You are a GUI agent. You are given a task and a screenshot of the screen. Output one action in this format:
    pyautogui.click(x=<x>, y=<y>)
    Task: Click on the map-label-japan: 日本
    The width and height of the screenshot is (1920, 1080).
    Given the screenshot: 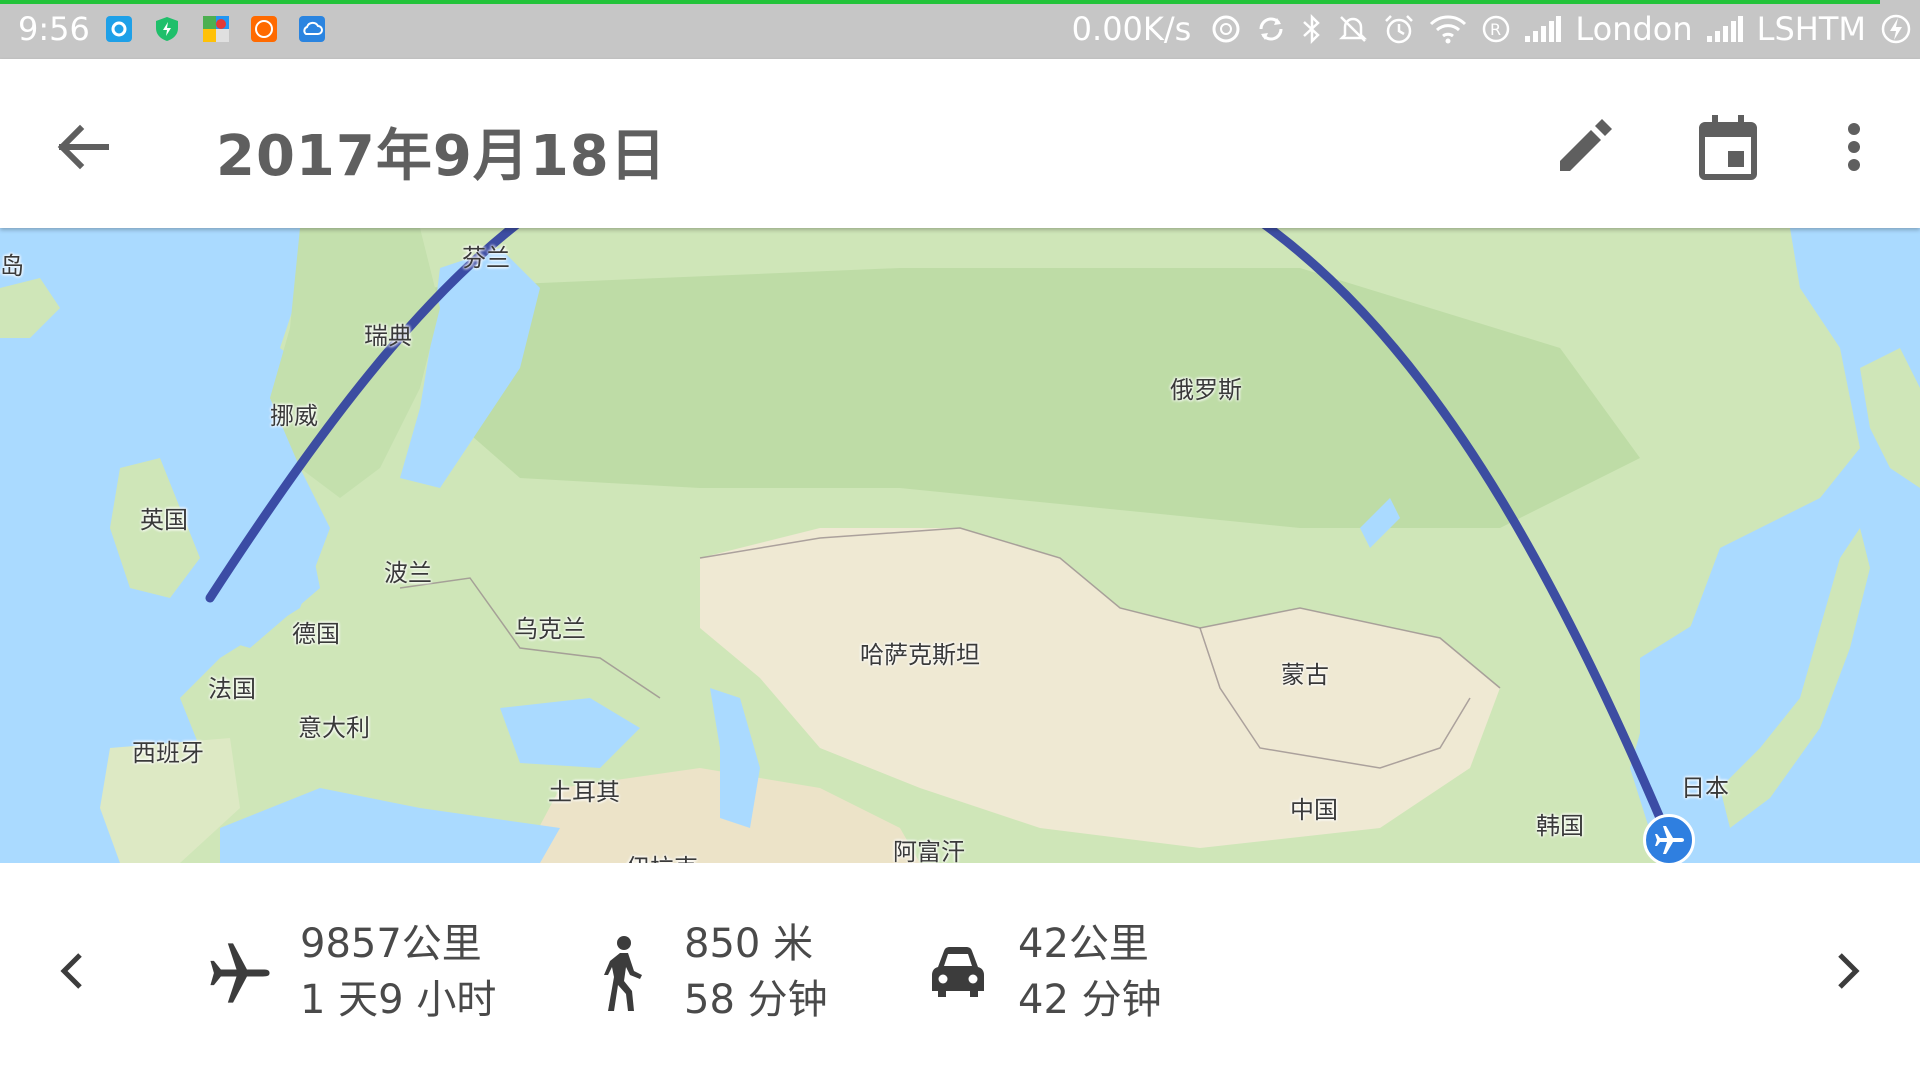 What is the action you would take?
    pyautogui.click(x=1705, y=788)
    